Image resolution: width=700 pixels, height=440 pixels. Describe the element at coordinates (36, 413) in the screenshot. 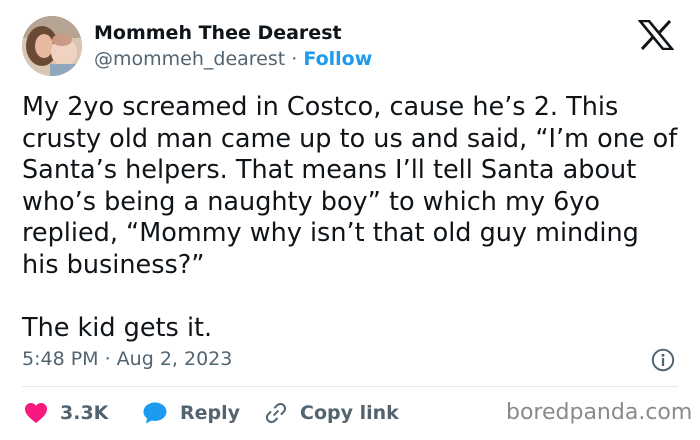

I see `heart-icon` at that location.